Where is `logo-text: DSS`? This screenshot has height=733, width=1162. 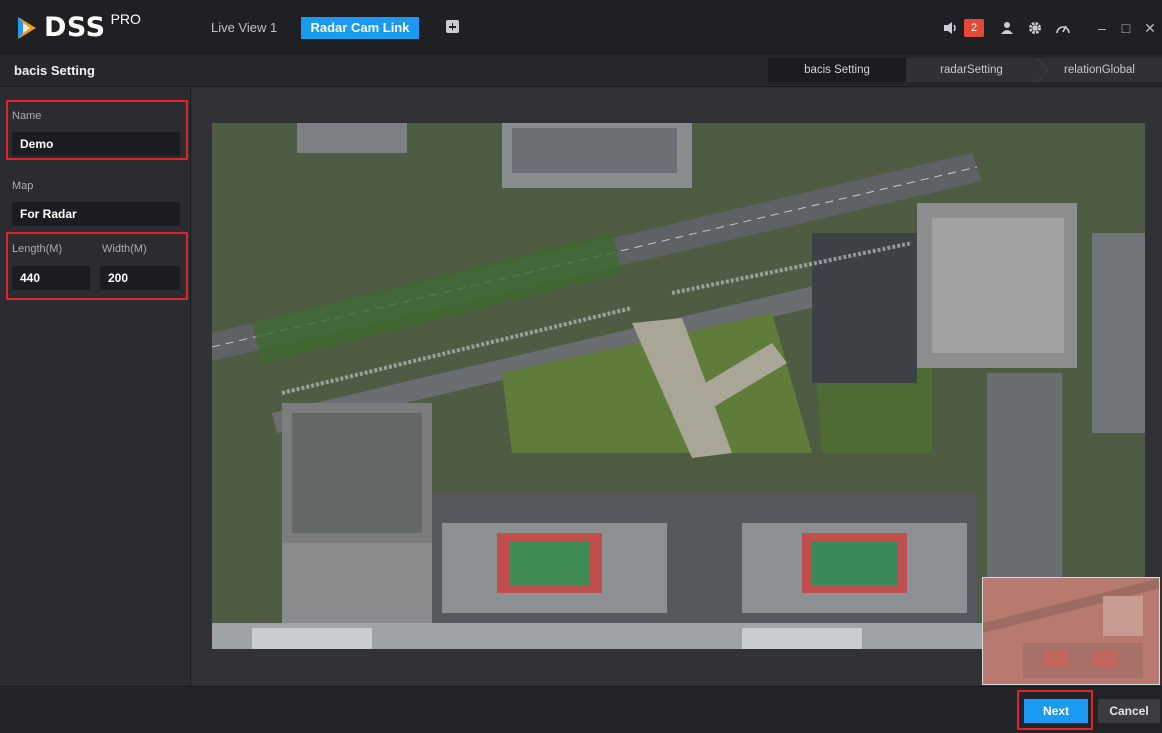
logo-text: DSS is located at coordinates (75, 27).